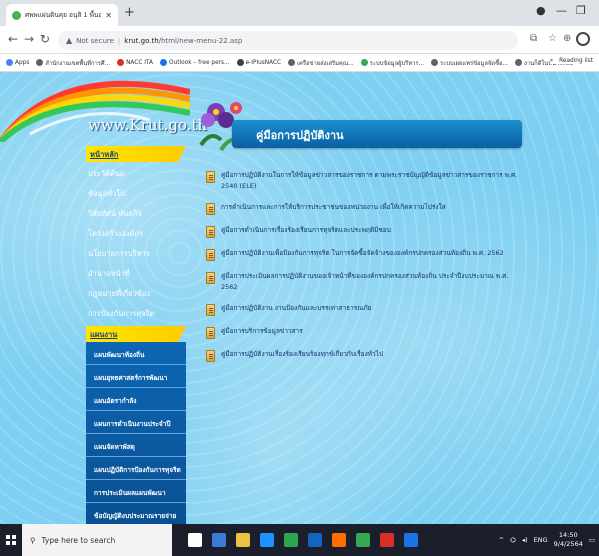 The height and width of the screenshot is (556, 599). I want to click on taskbar-apps, so click(303, 540).